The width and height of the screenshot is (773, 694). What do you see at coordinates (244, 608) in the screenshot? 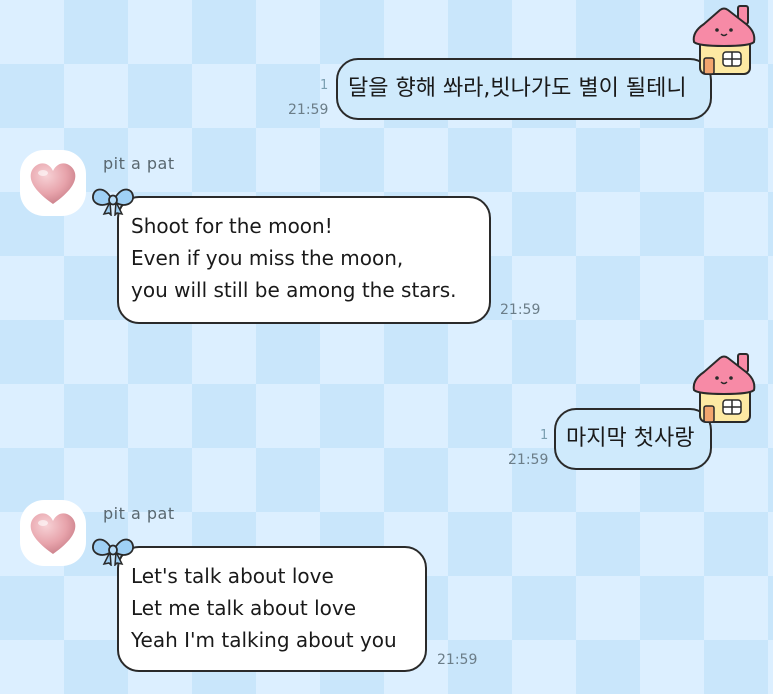
I see `message-line: Let me talk about love` at bounding box center [244, 608].